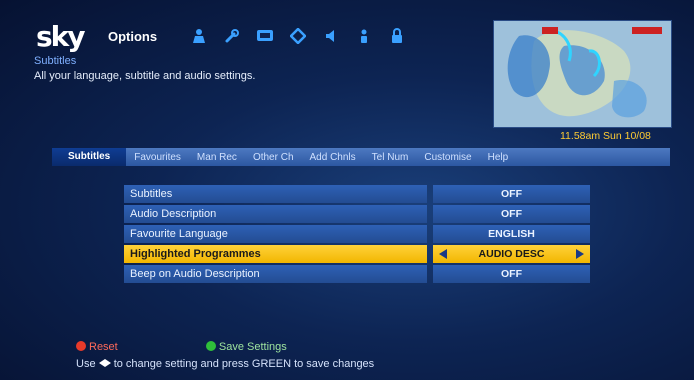  I want to click on setting-row-beep-on-audio-description: Beep on Audio Description OFF, so click(360, 274).